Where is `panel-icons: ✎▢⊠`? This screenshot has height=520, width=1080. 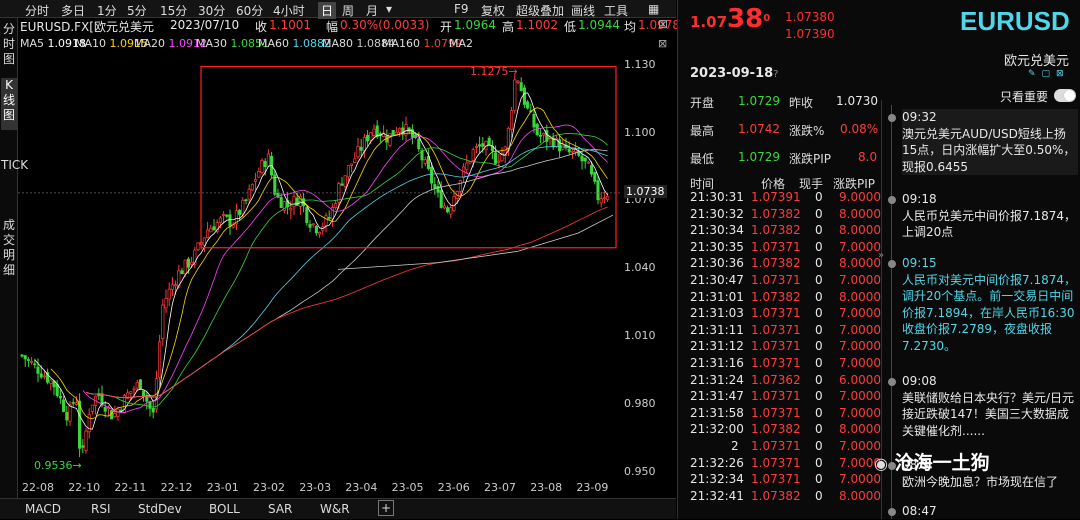 panel-icons: ✎▢⊠ is located at coordinates (1049, 74).